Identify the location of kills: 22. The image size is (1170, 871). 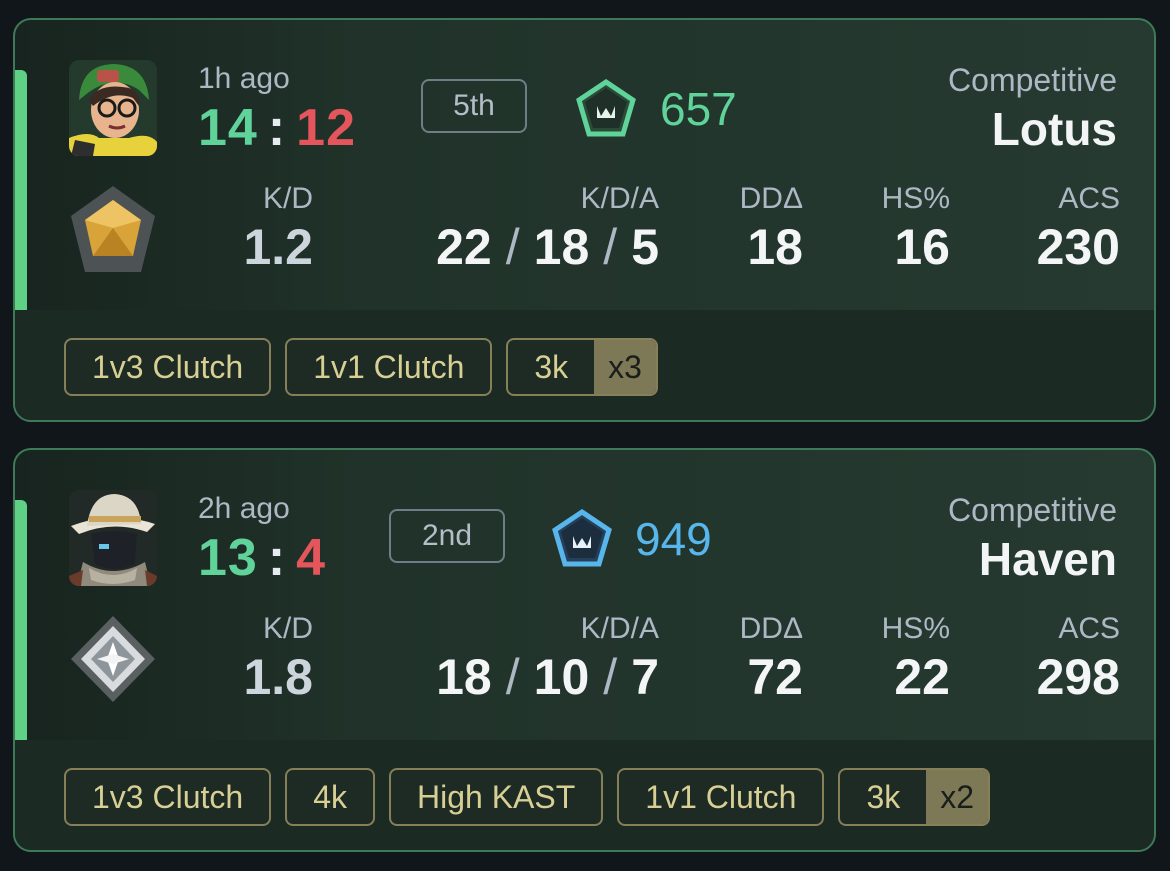
(464, 247).